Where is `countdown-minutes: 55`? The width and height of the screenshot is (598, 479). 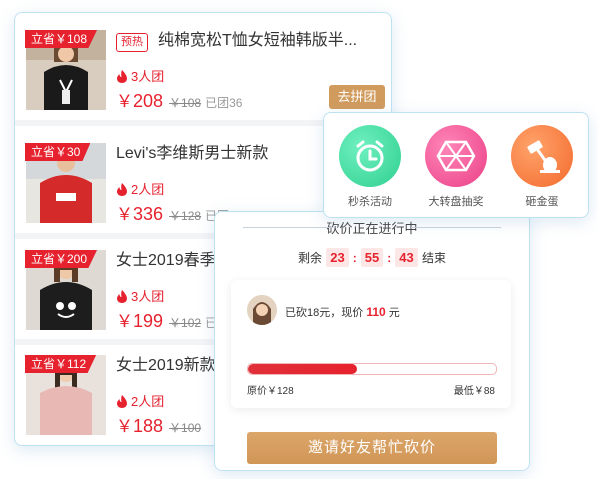 countdown-minutes: 55 is located at coordinates (372, 257).